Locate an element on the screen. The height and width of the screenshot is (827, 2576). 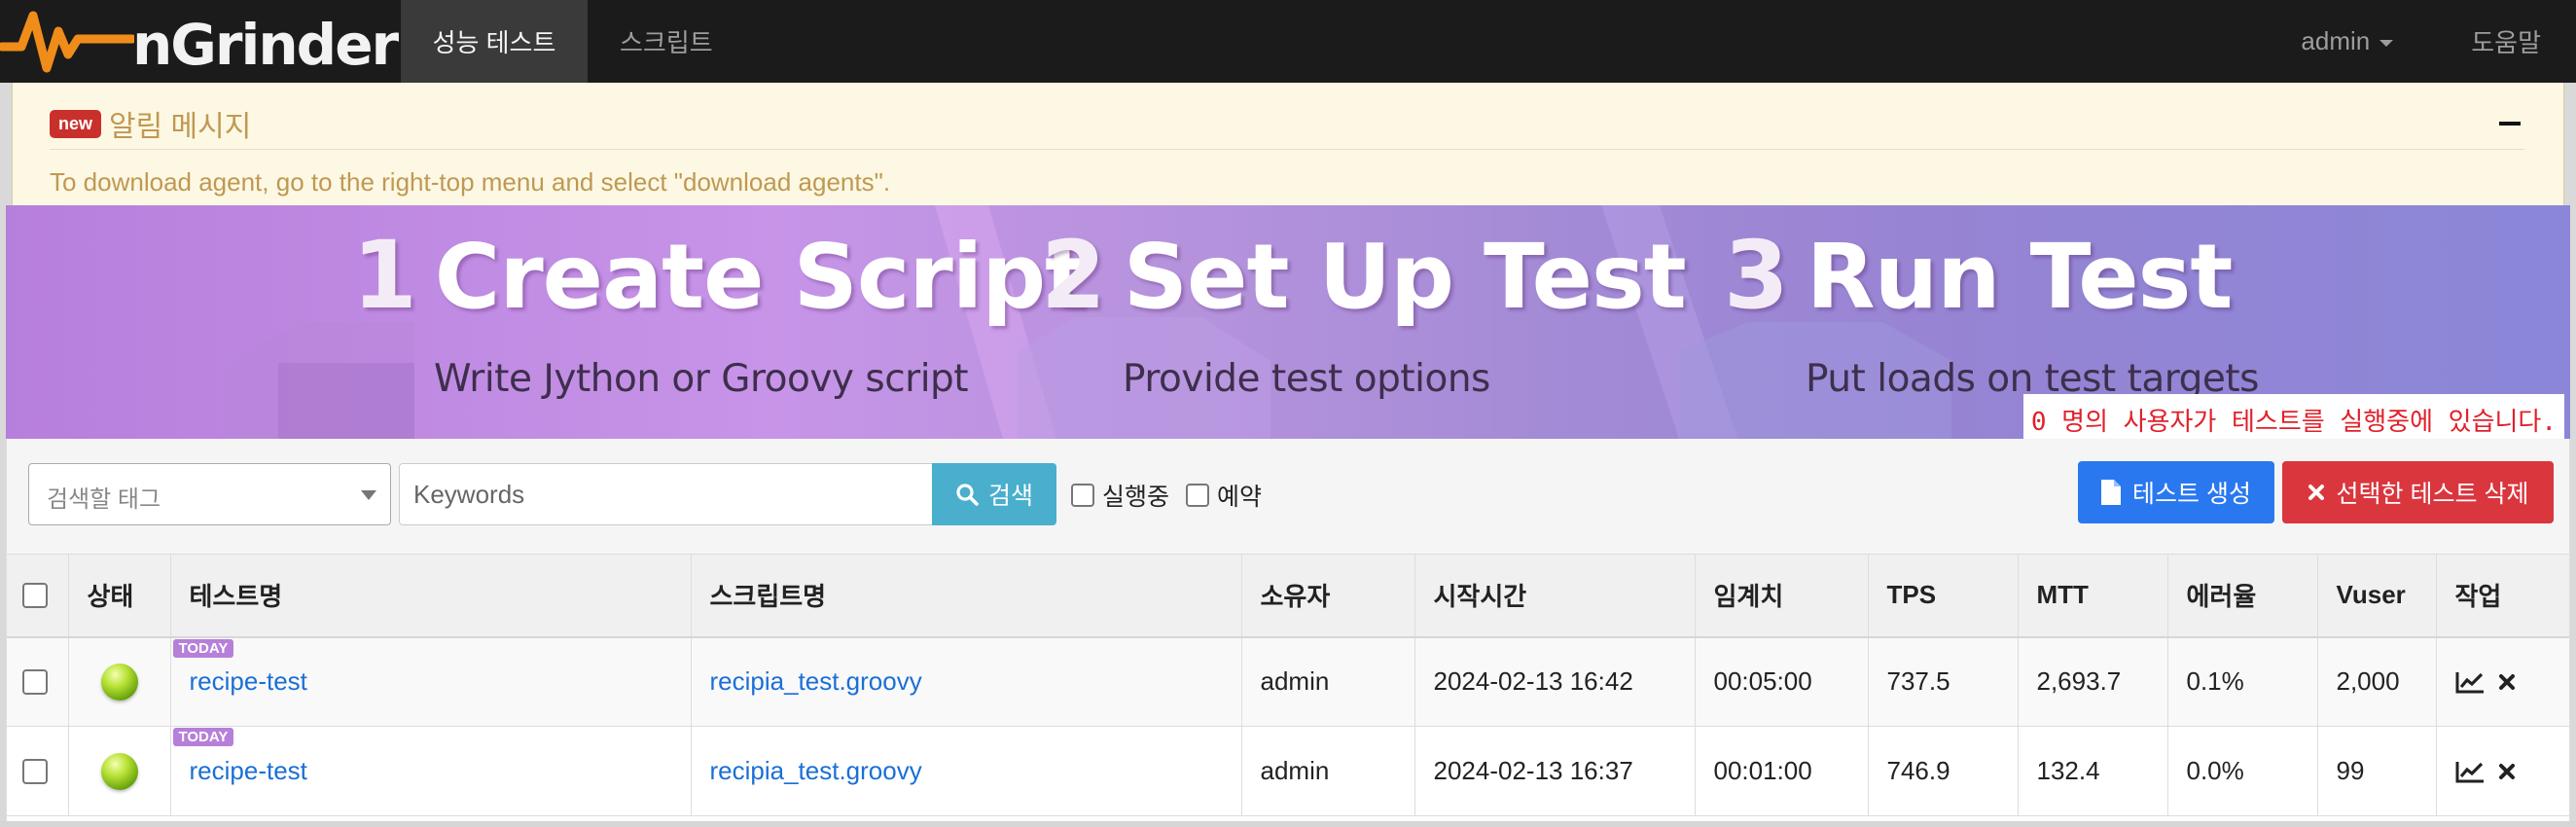
new-badge: new is located at coordinates (76, 123).